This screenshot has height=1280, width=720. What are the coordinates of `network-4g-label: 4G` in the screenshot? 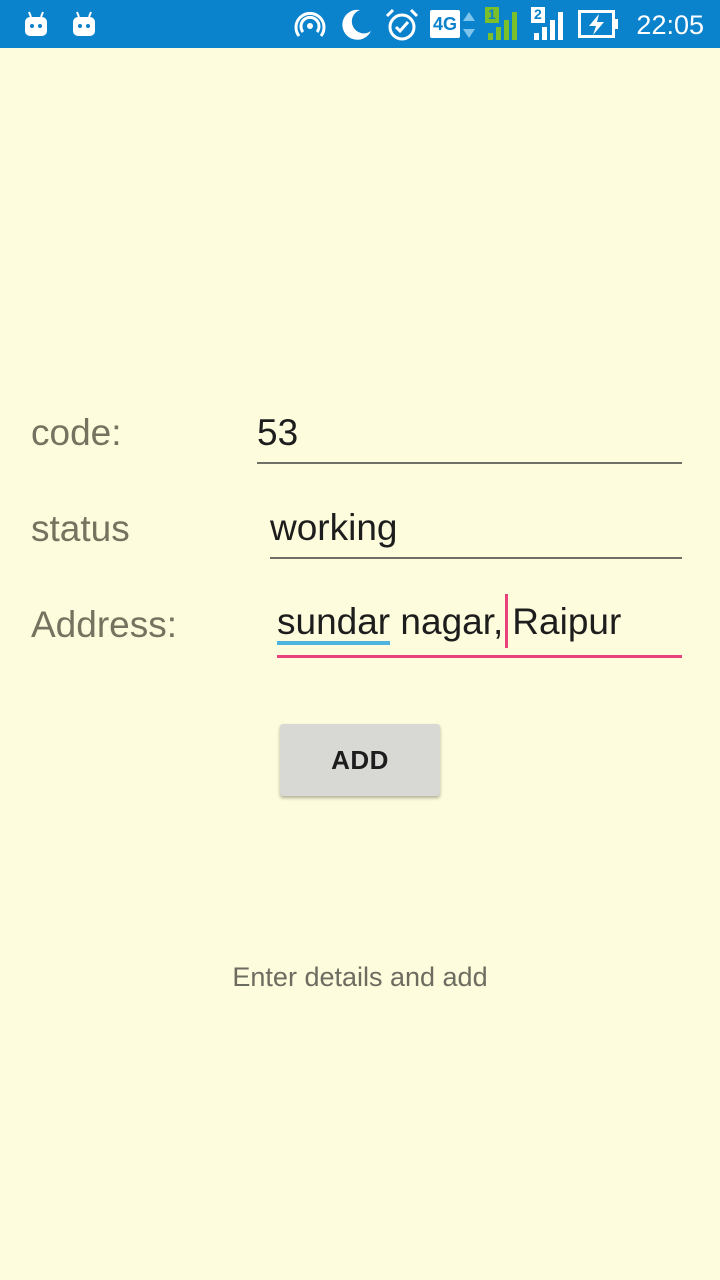 It's located at (444, 24).